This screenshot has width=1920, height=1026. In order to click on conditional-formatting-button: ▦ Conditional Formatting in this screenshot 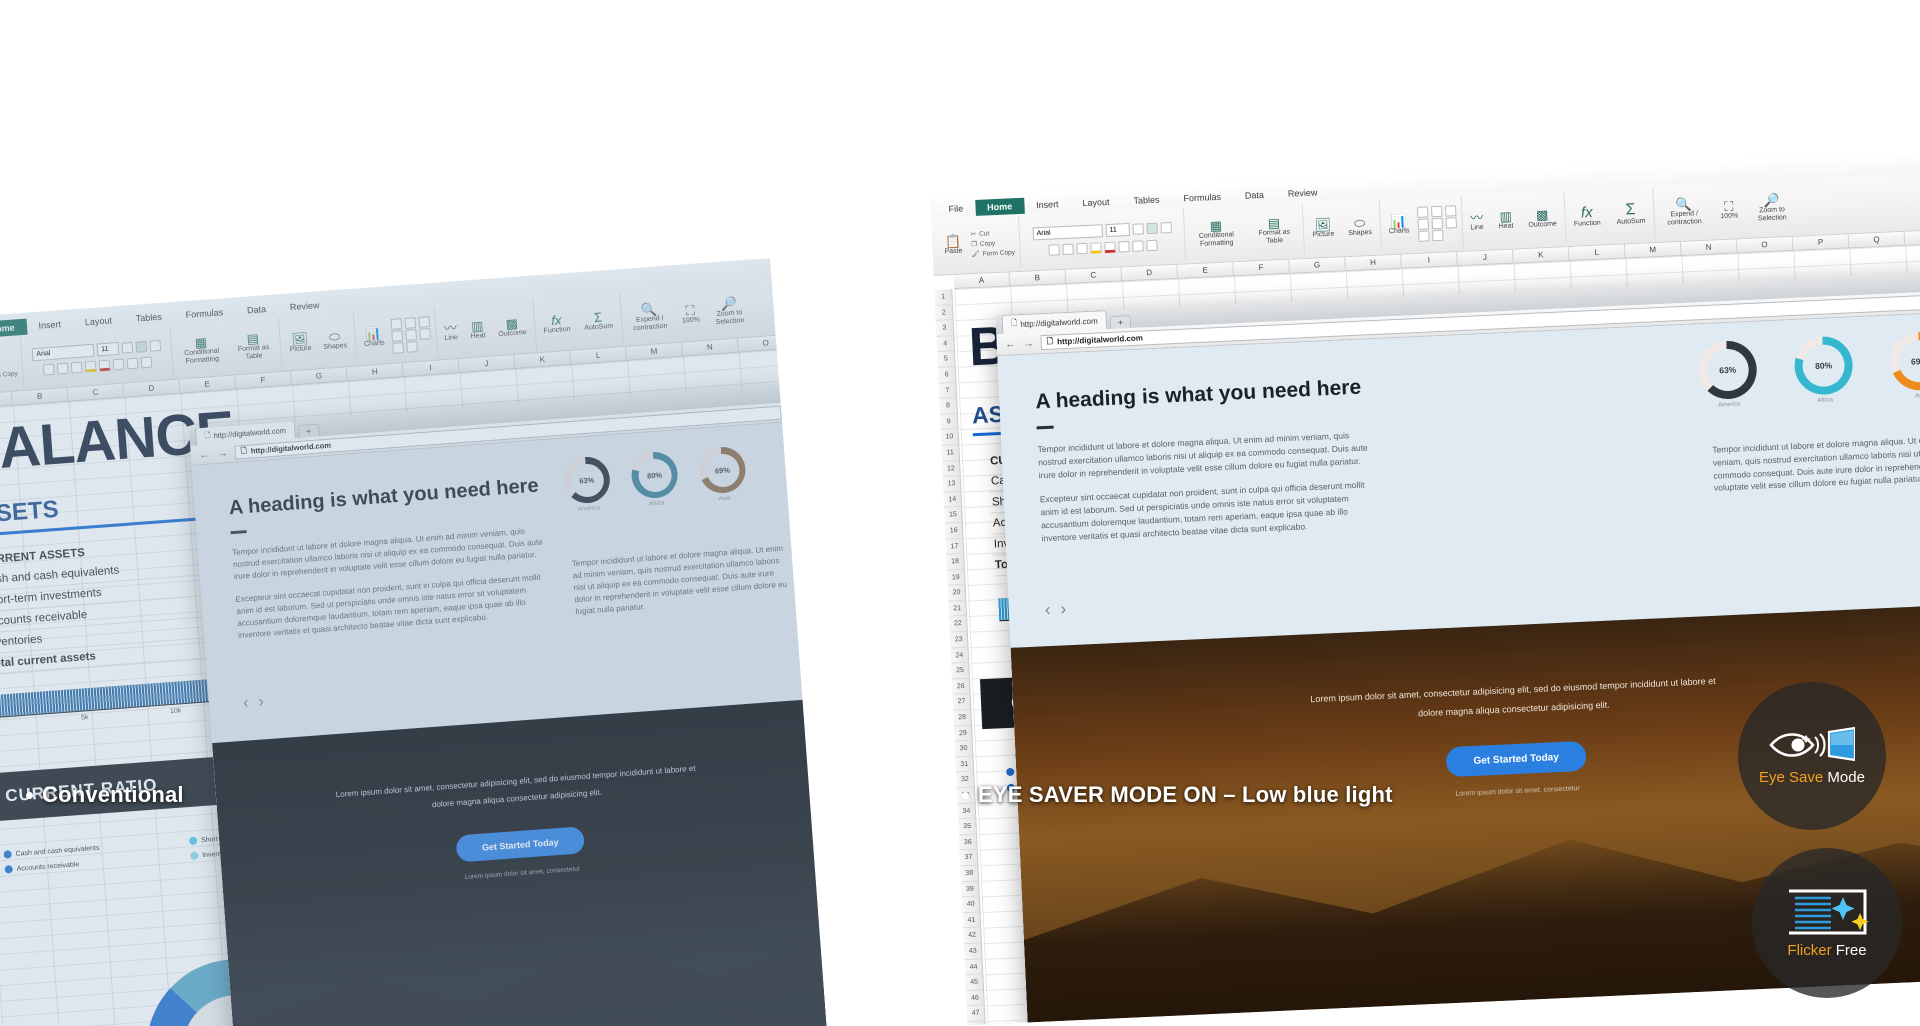, I will do `click(202, 349)`.